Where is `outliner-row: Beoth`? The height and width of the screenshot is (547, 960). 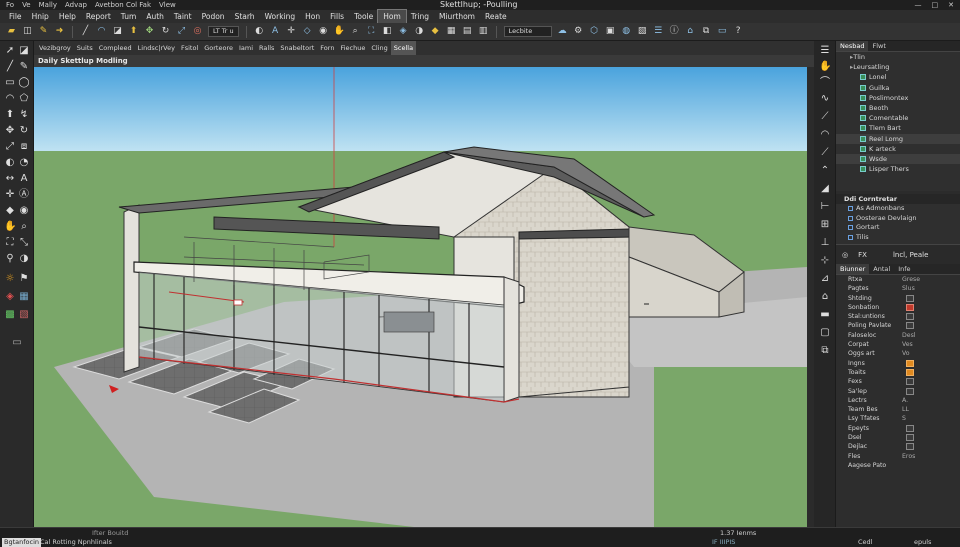 outliner-row: Beoth is located at coordinates (898, 108).